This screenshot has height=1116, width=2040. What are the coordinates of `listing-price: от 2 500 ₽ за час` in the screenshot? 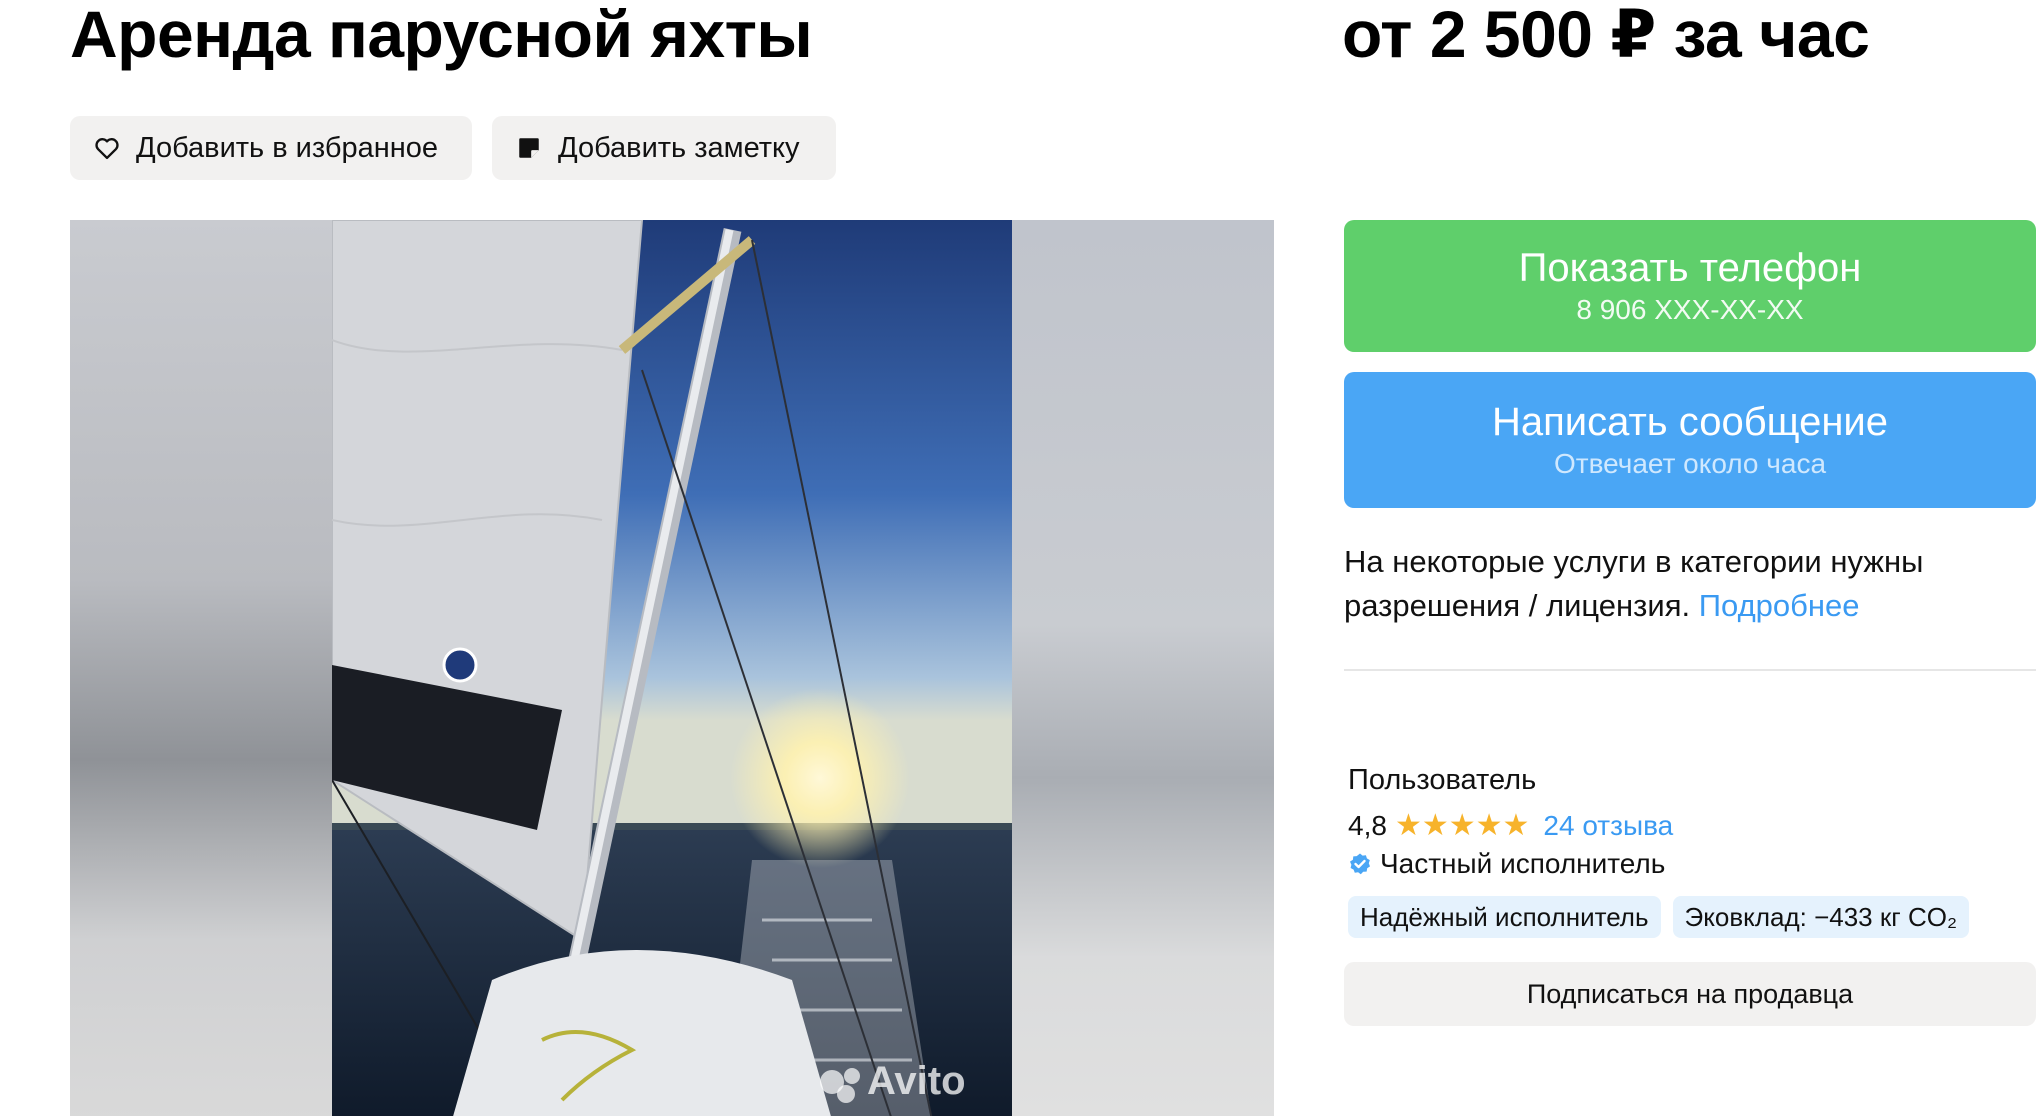 It's located at (1606, 35).